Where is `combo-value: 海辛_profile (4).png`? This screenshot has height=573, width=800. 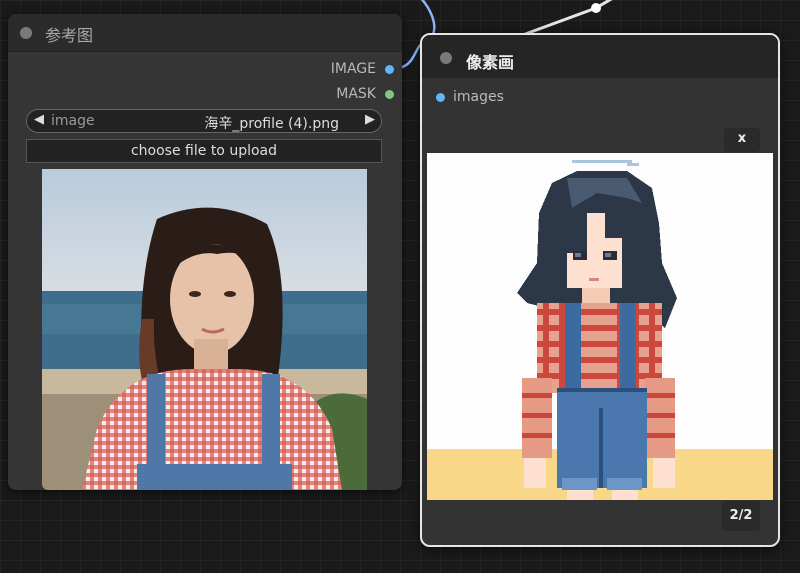
combo-value: 海辛_profile (4).png is located at coordinates (271, 124).